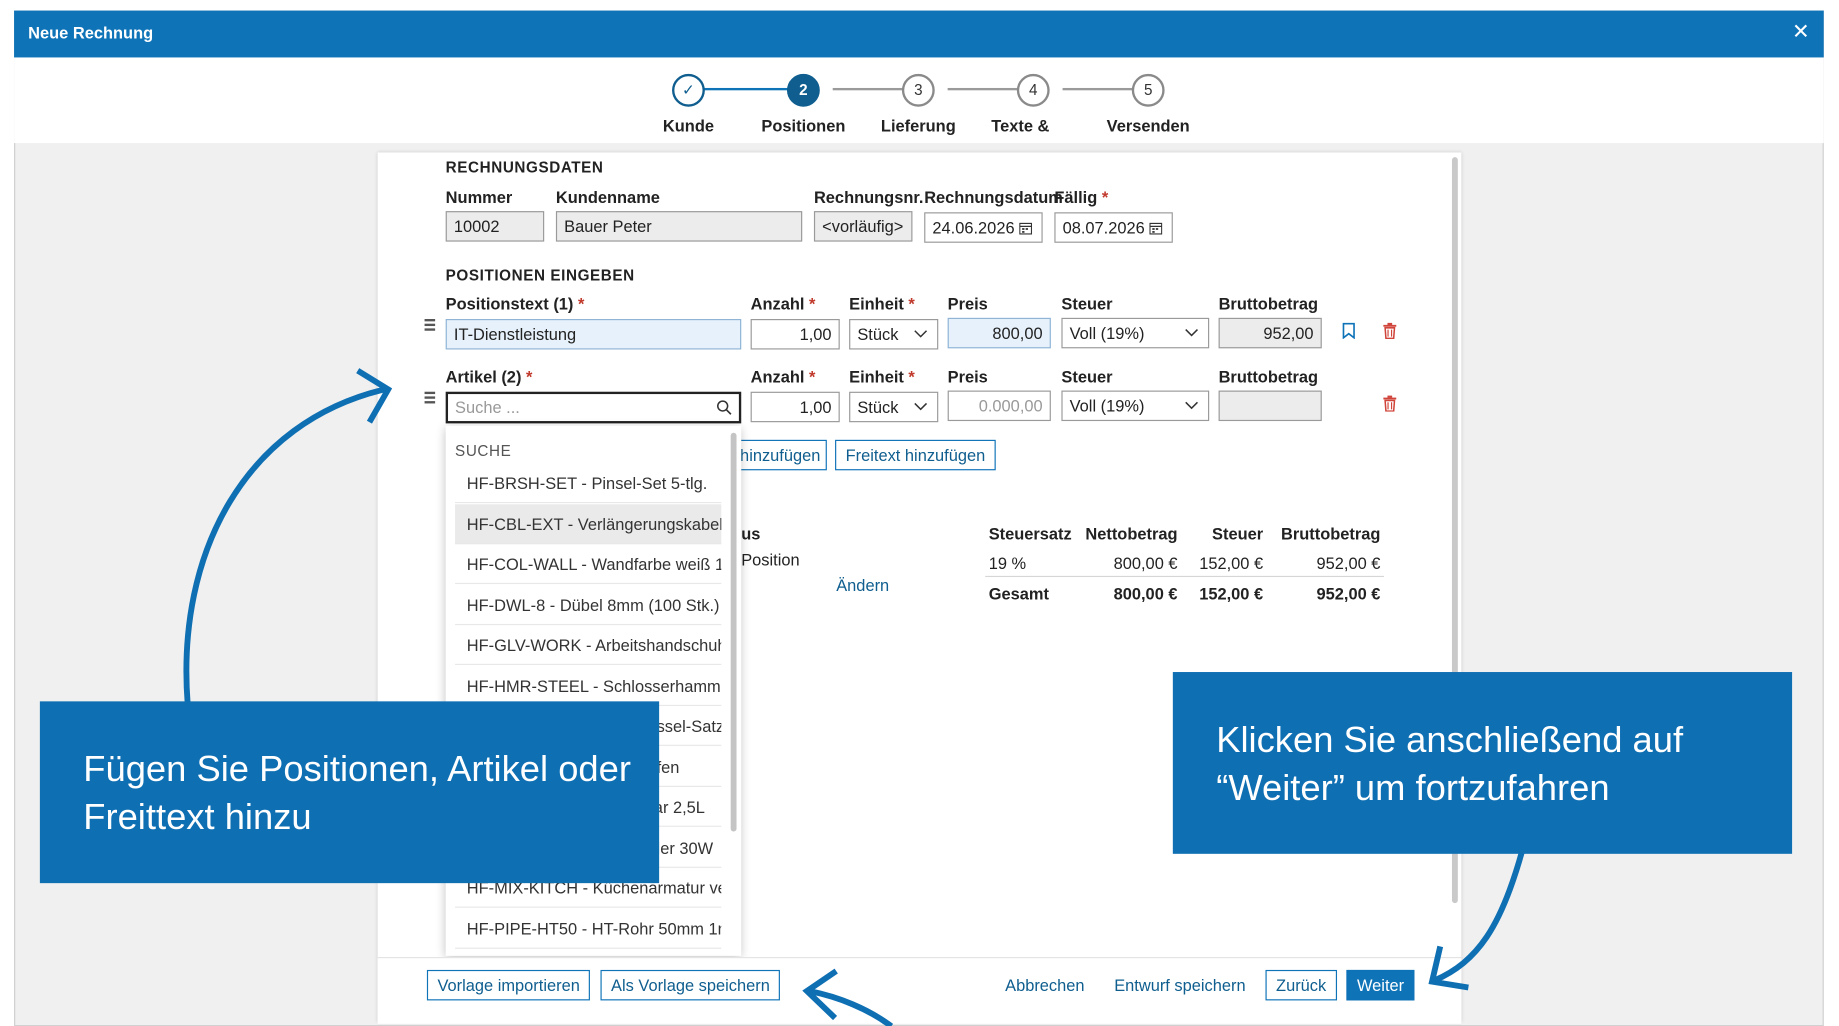 The image size is (1839, 1026). What do you see at coordinates (1448, 968) in the screenshot?
I see `arrow-head-weiter` at bounding box center [1448, 968].